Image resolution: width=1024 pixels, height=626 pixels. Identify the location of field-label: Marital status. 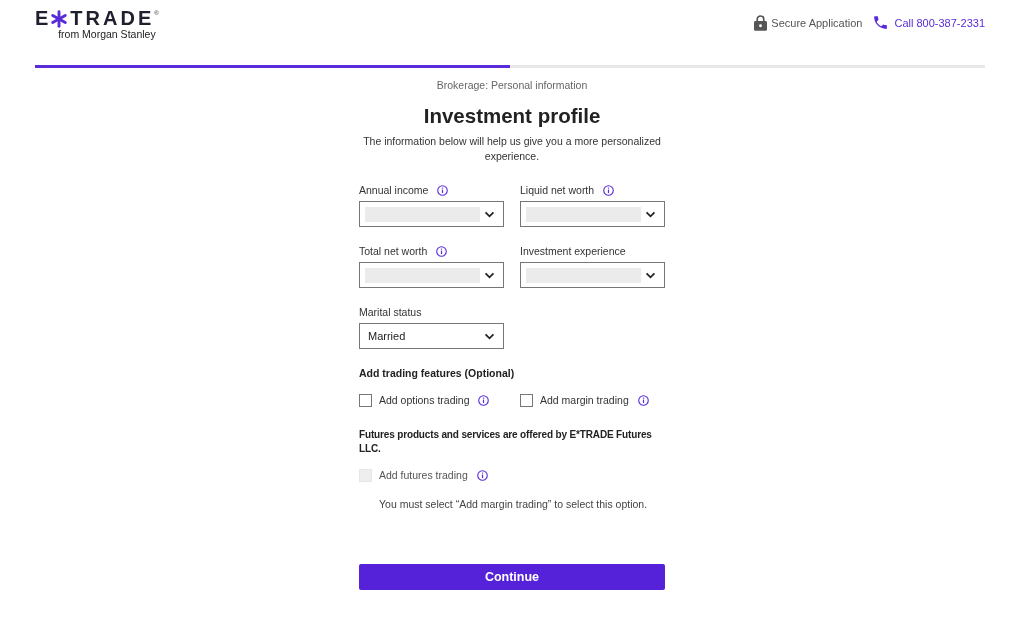
(390, 312).